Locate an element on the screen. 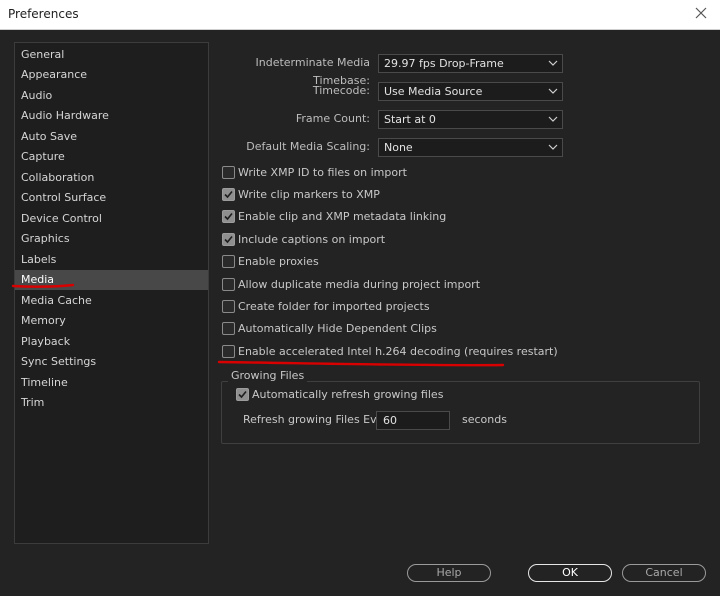 The width and height of the screenshot is (720, 596). help-button: Help is located at coordinates (449, 573).